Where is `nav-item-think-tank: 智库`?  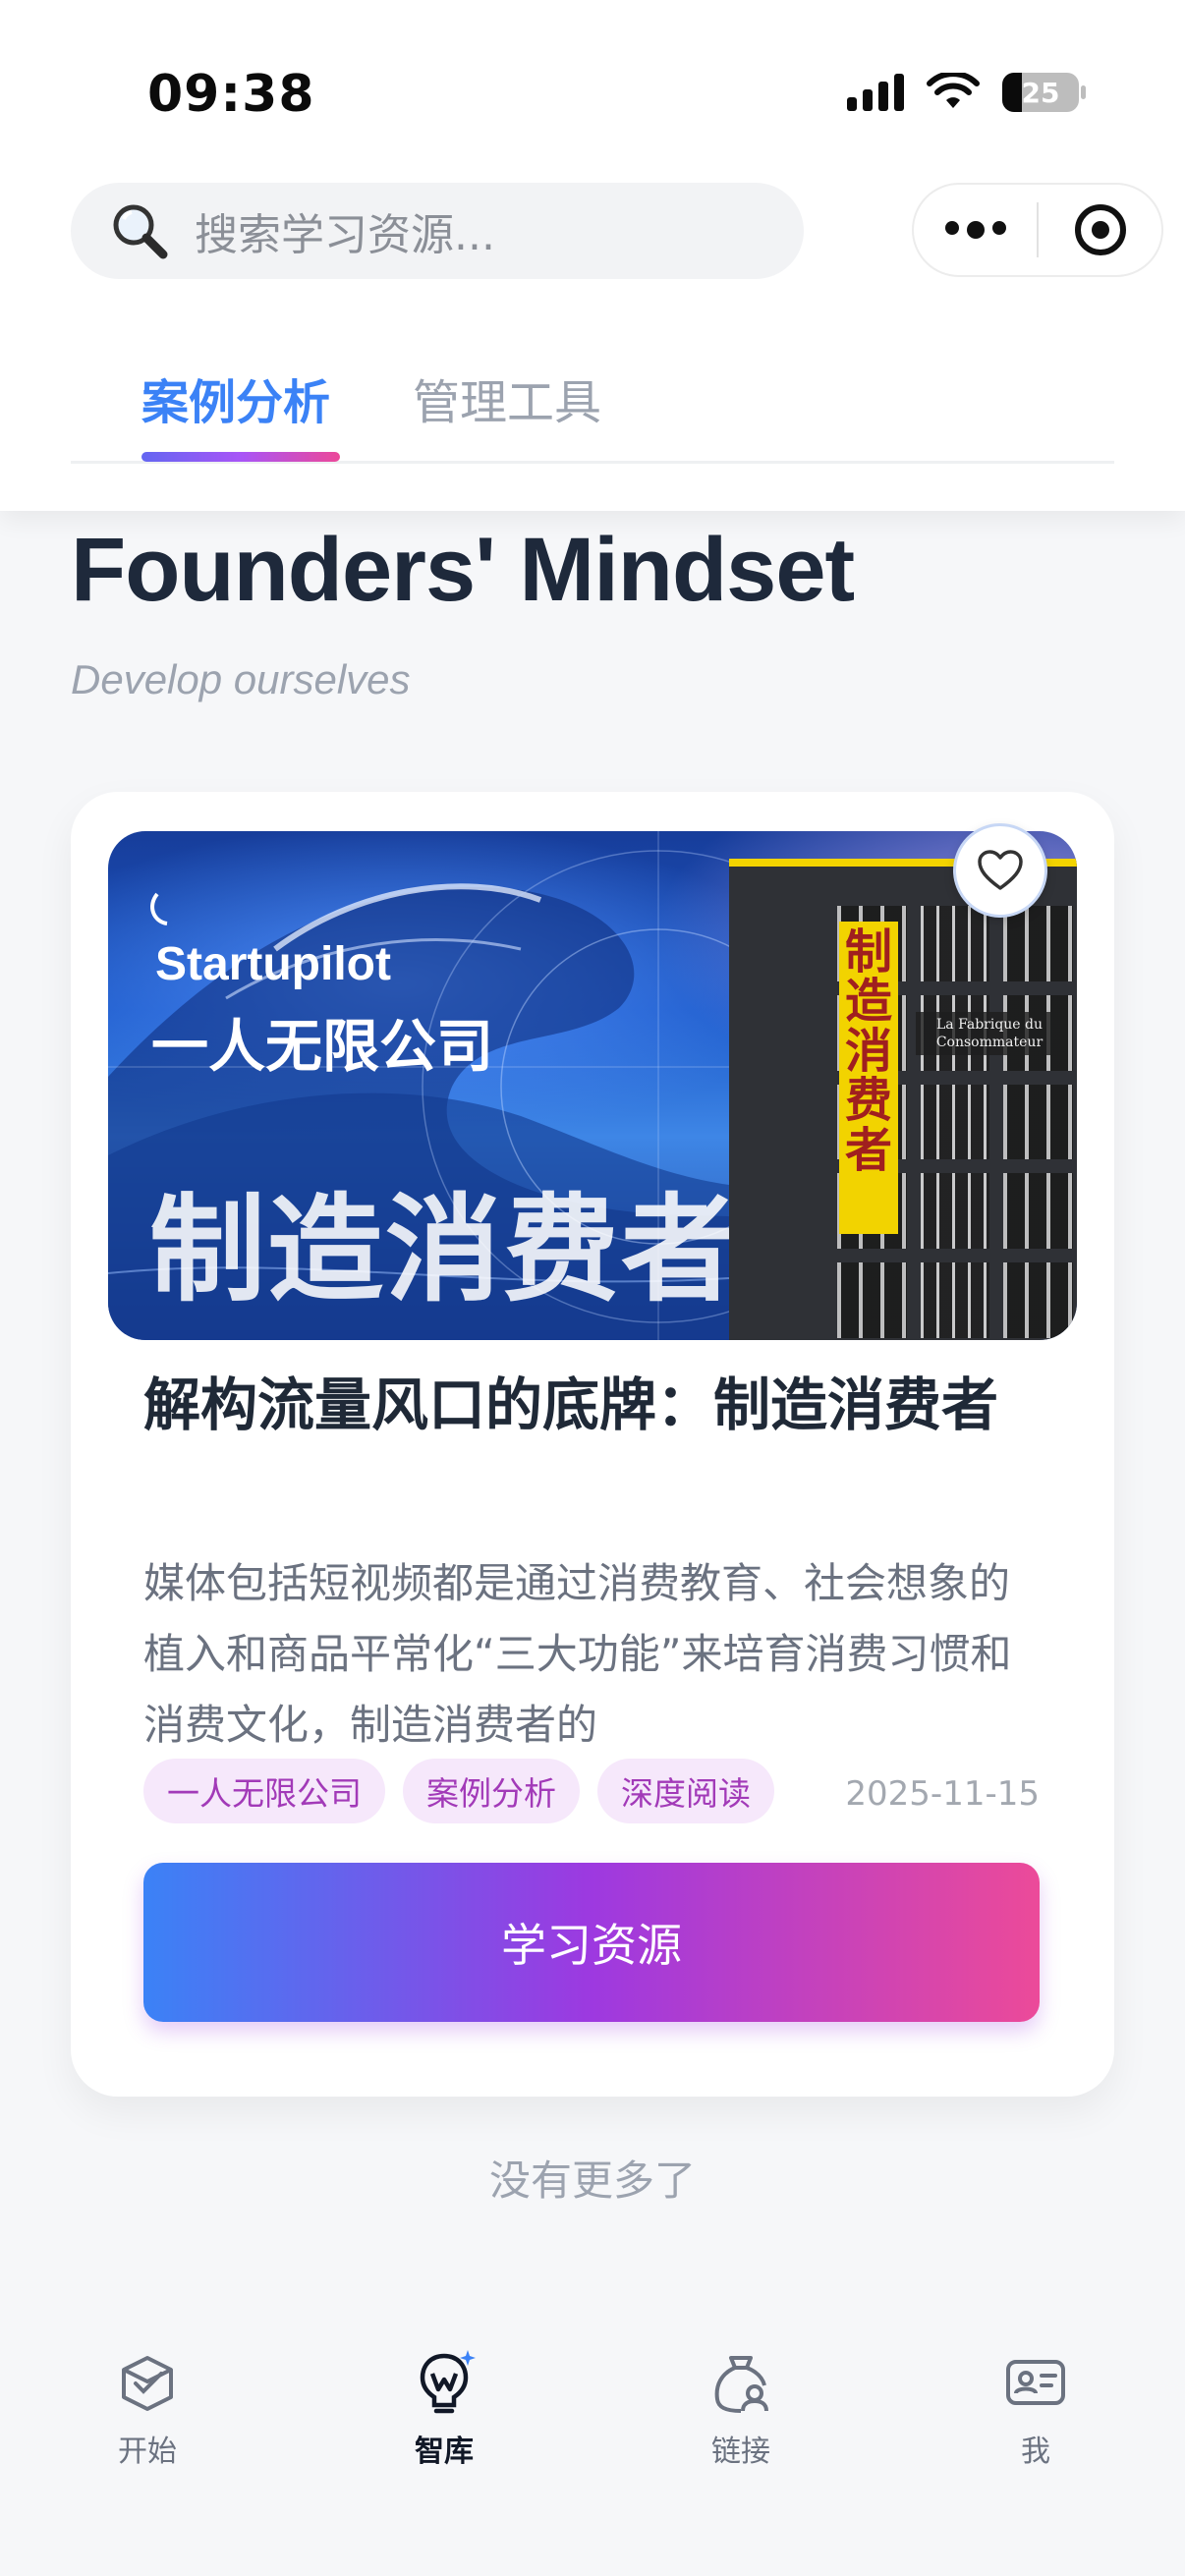 nav-item-think-tank: 智库 is located at coordinates (445, 2409).